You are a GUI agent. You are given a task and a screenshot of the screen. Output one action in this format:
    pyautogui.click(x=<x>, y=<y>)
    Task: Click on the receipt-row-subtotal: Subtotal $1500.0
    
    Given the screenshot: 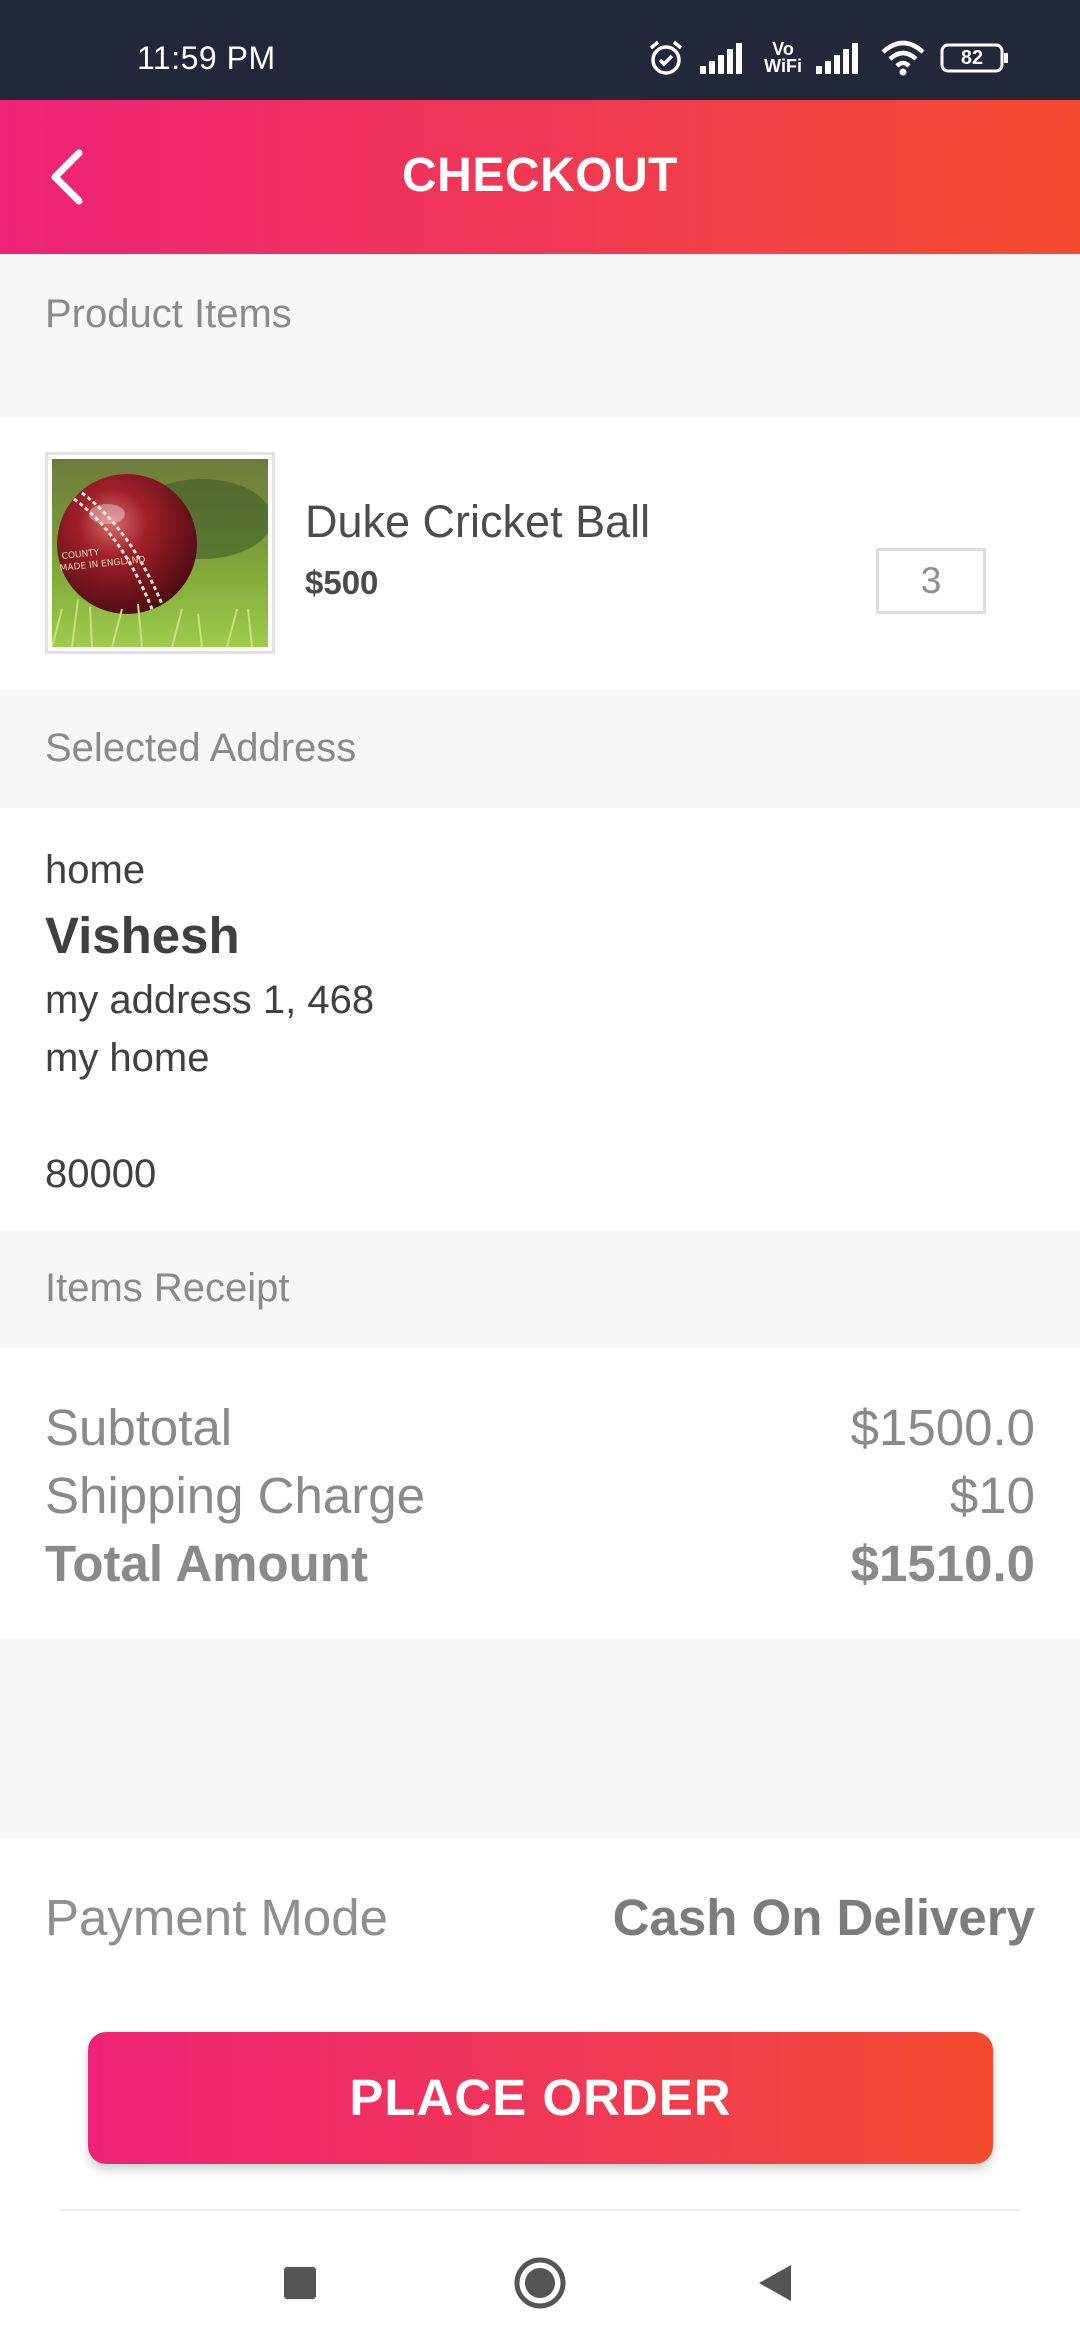 What is the action you would take?
    pyautogui.click(x=540, y=1431)
    